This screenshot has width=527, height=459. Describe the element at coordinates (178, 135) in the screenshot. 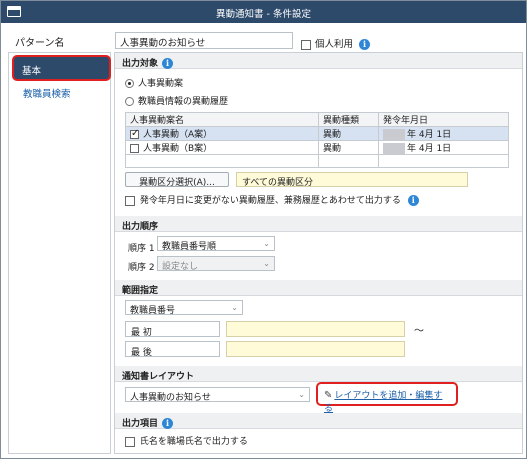

I see `row-name: 人事異動（A案）` at that location.